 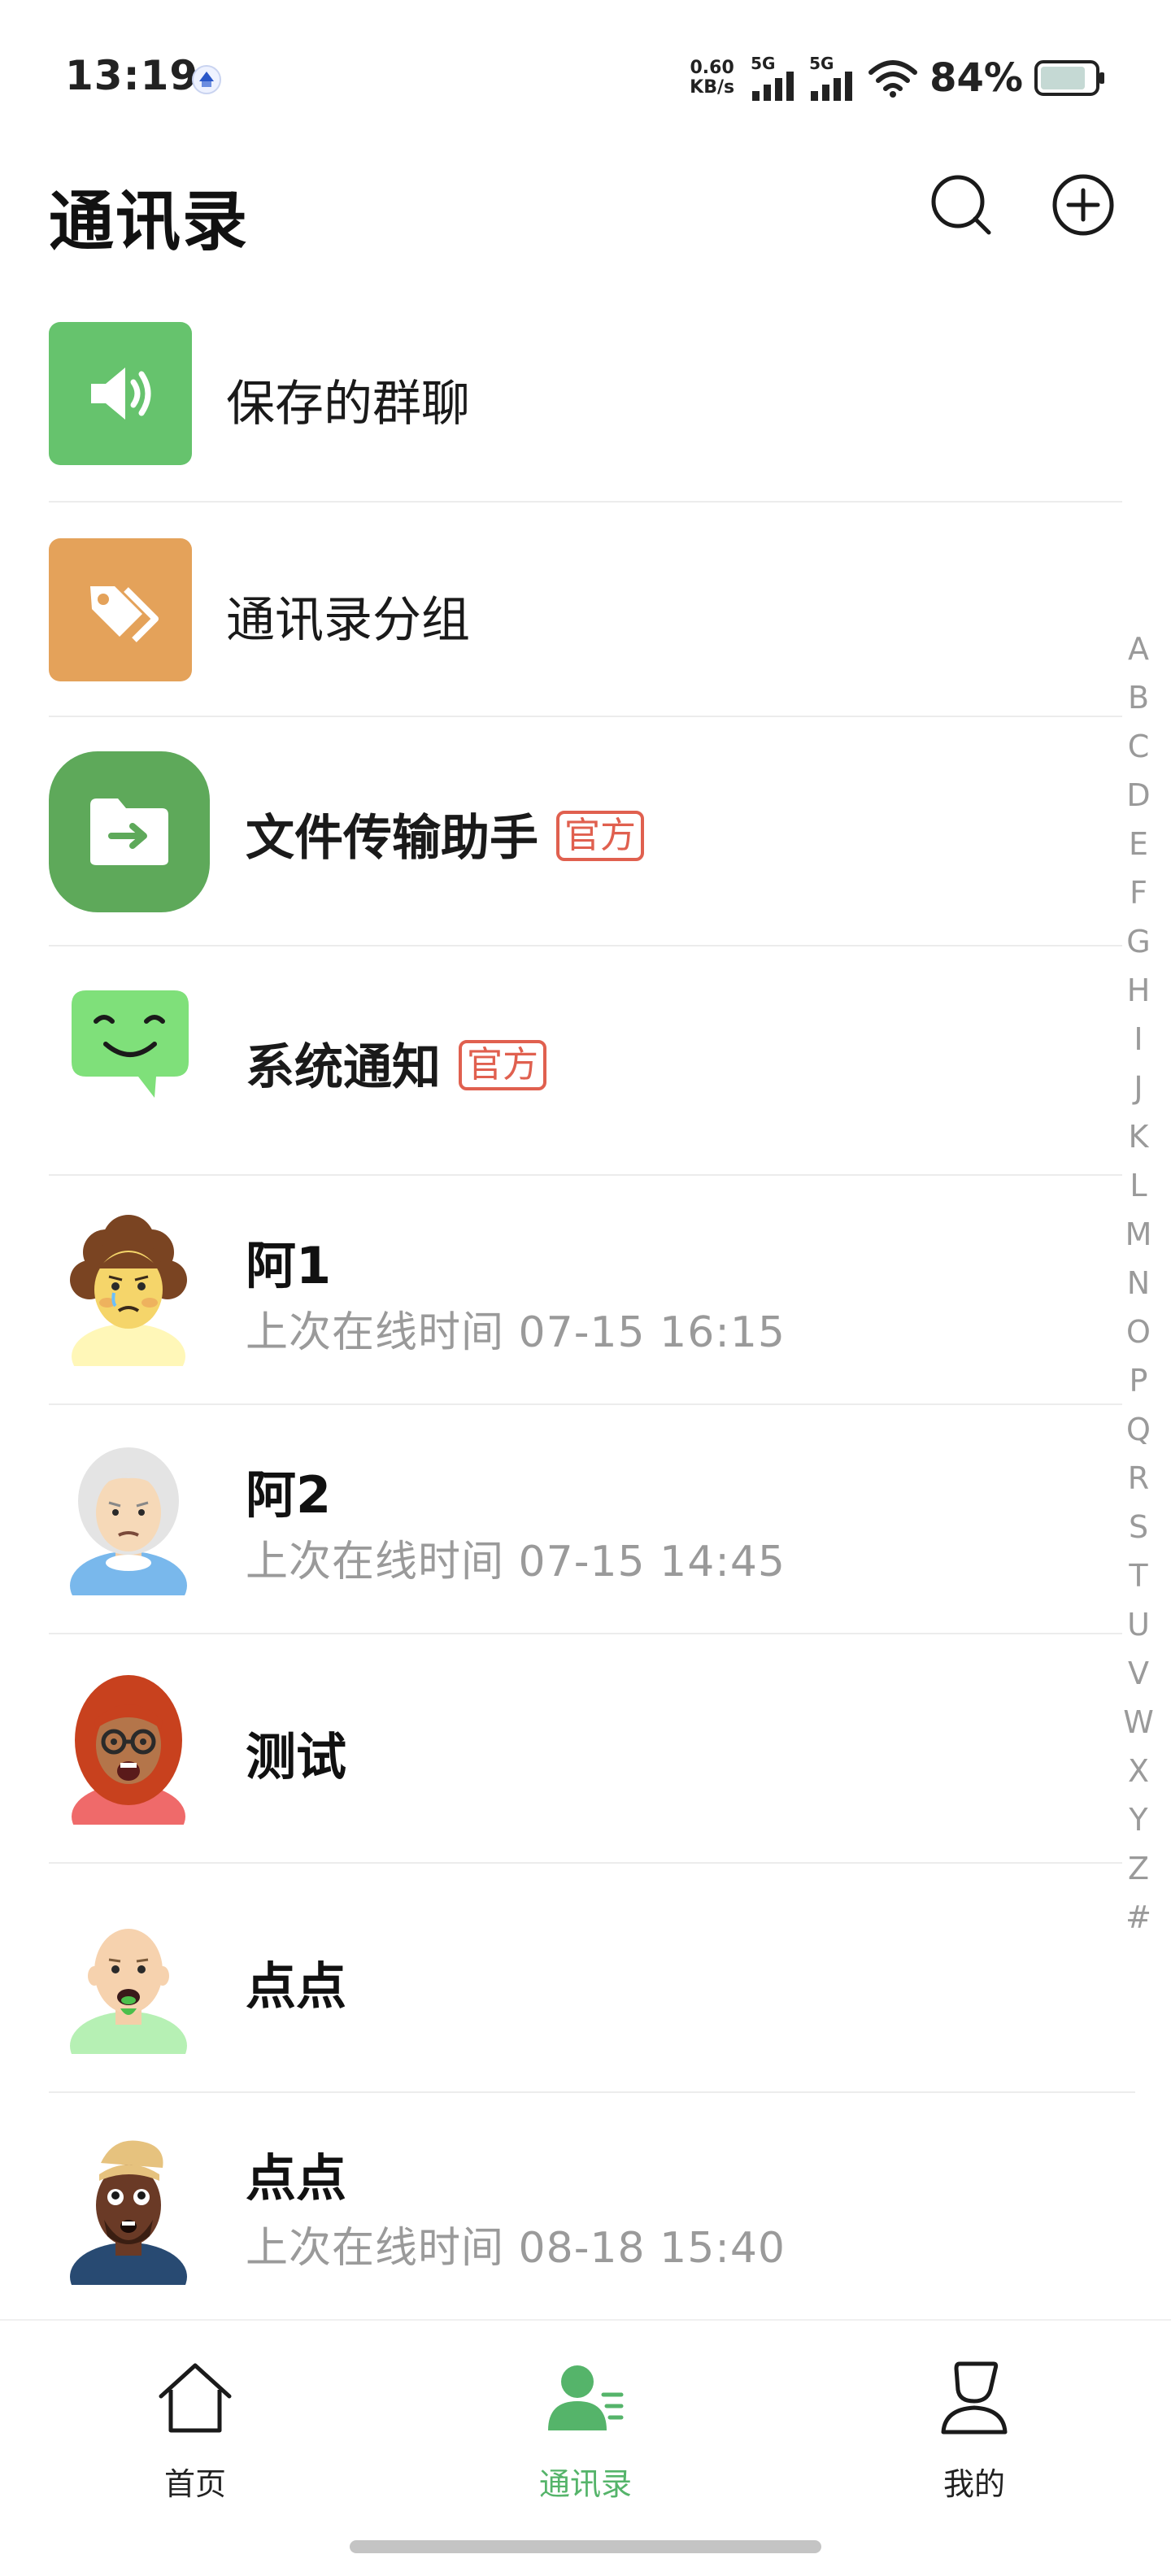 What do you see at coordinates (1138, 1479) in the screenshot?
I see `index-letter: R` at bounding box center [1138, 1479].